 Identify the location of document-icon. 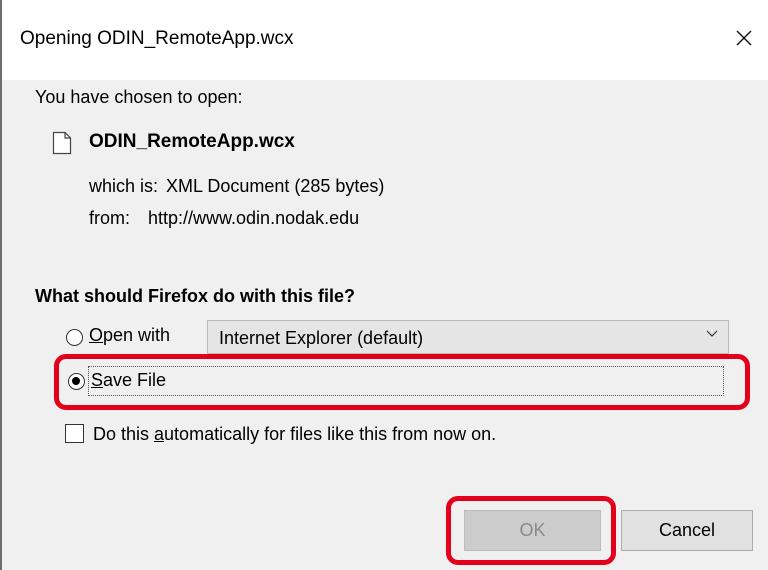
(62, 143).